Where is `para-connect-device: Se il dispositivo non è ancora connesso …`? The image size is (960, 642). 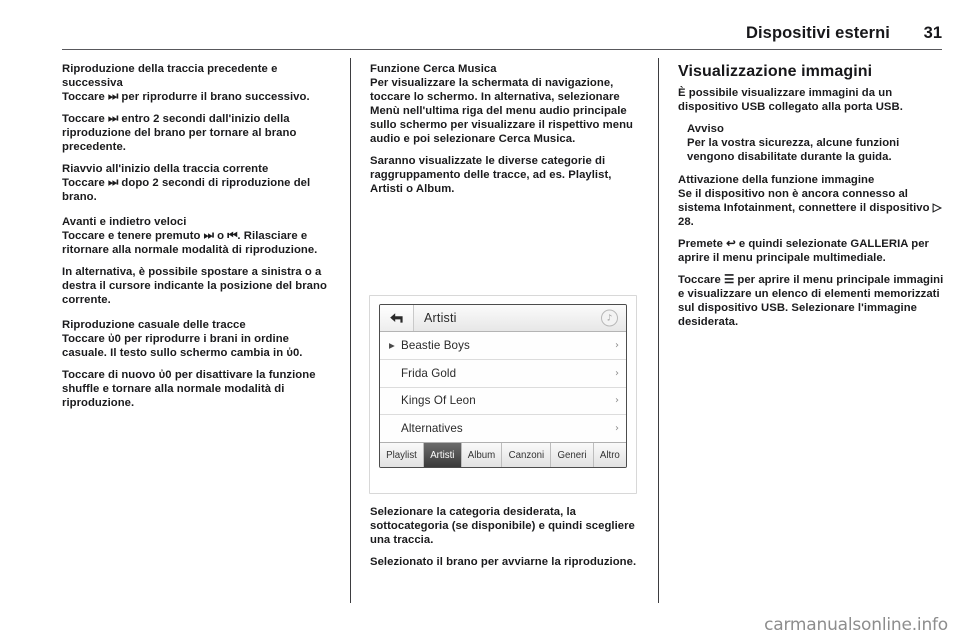
para-connect-device: Se il dispositivo non è ancora connesso … is located at coordinates (810, 208).